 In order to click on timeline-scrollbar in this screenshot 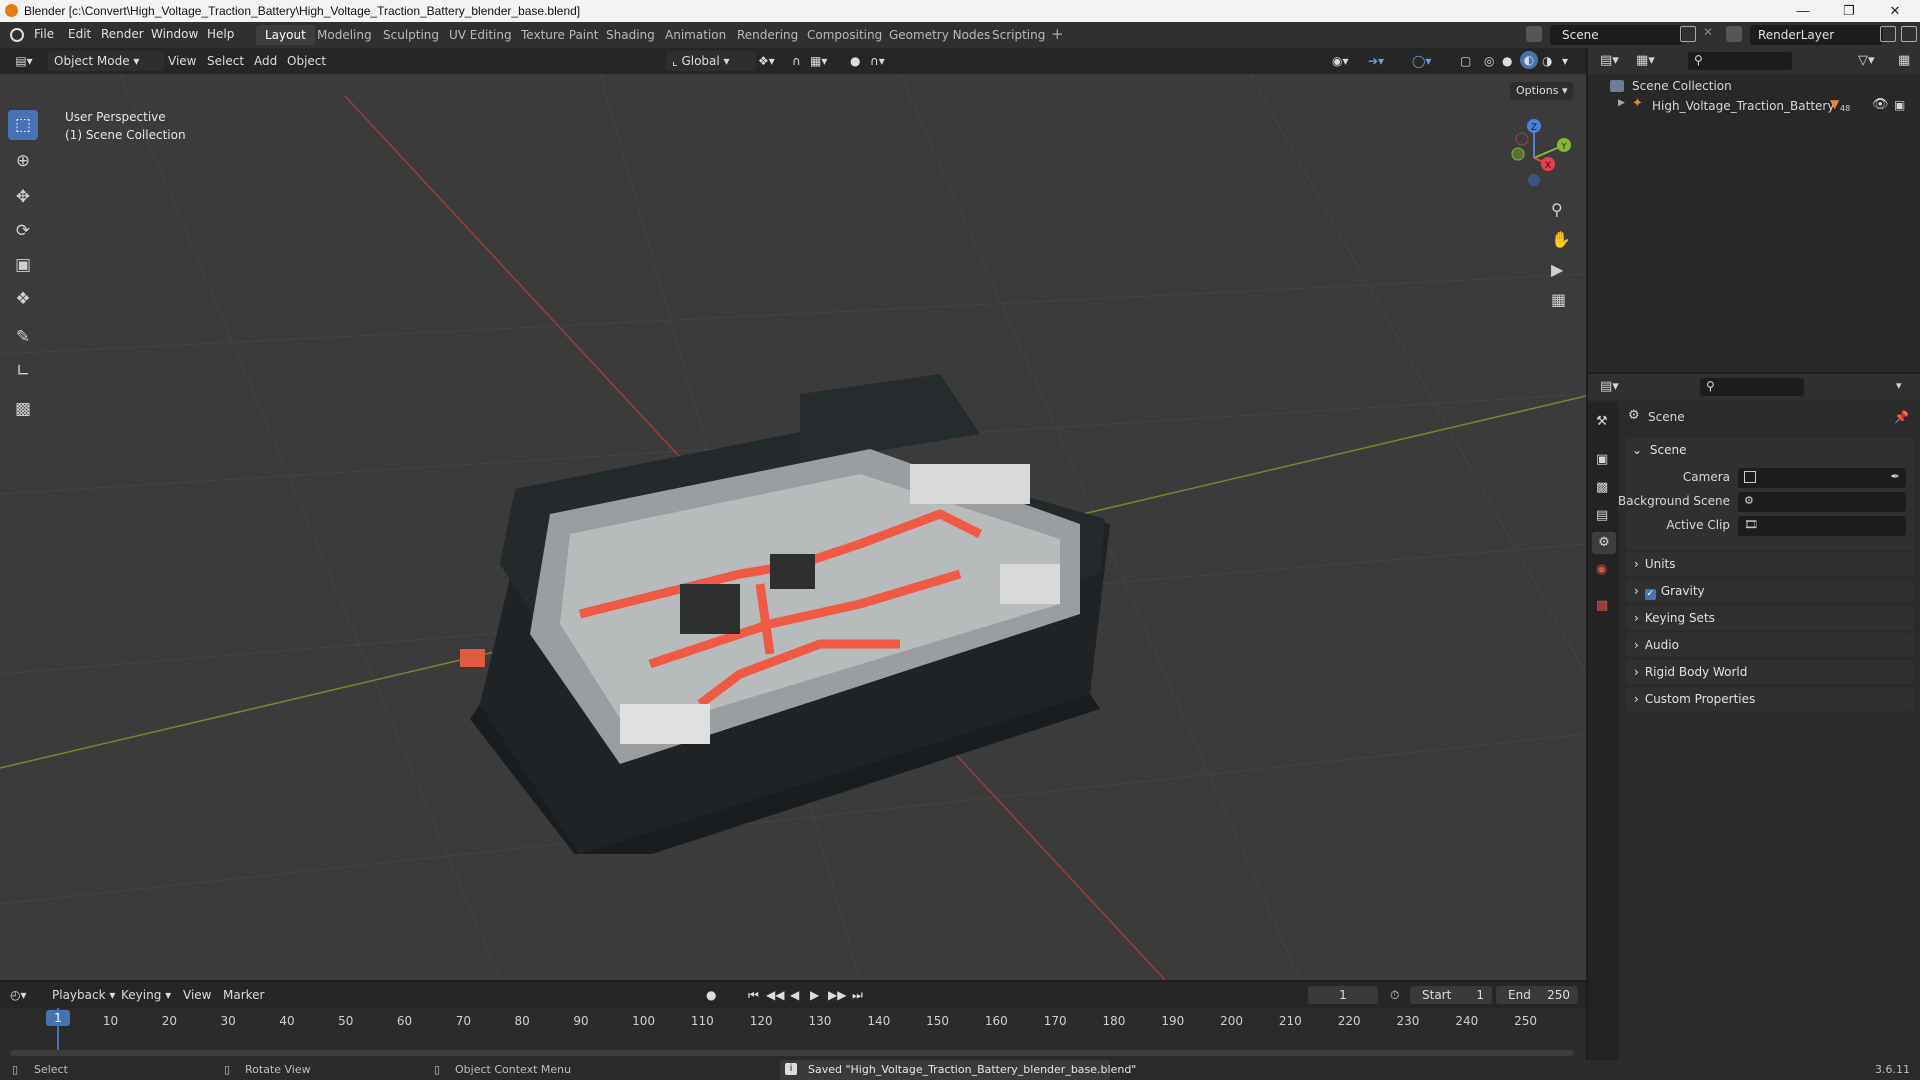, I will do `click(792, 1053)`.